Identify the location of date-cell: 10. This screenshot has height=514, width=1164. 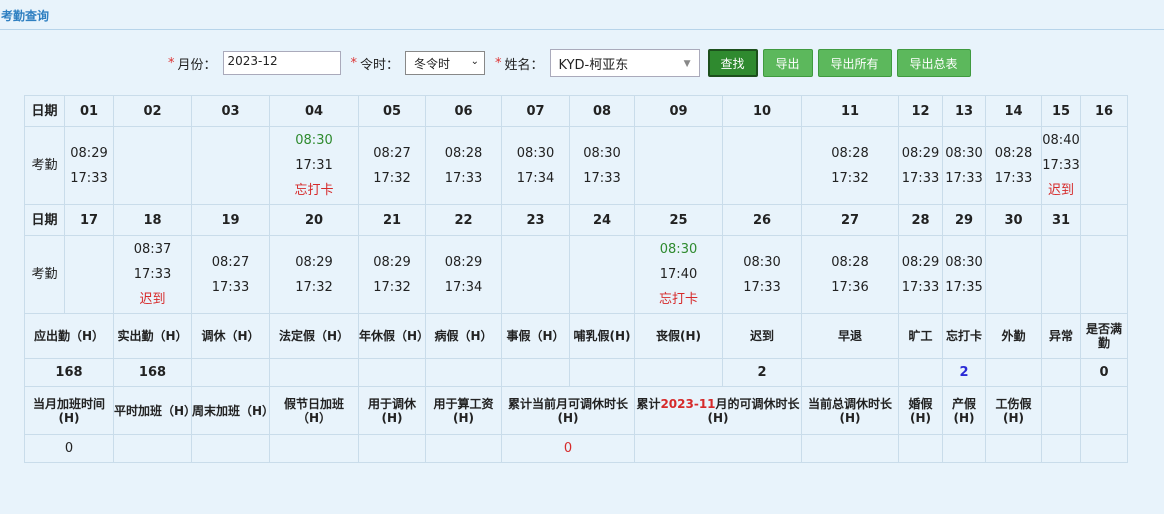
(762, 111).